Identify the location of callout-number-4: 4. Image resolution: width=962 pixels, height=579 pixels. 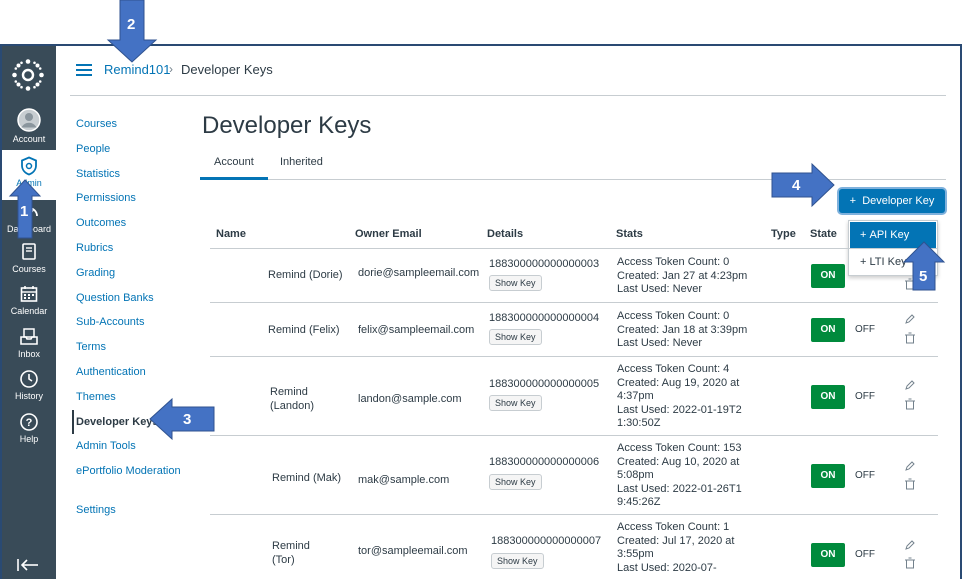
(796, 185).